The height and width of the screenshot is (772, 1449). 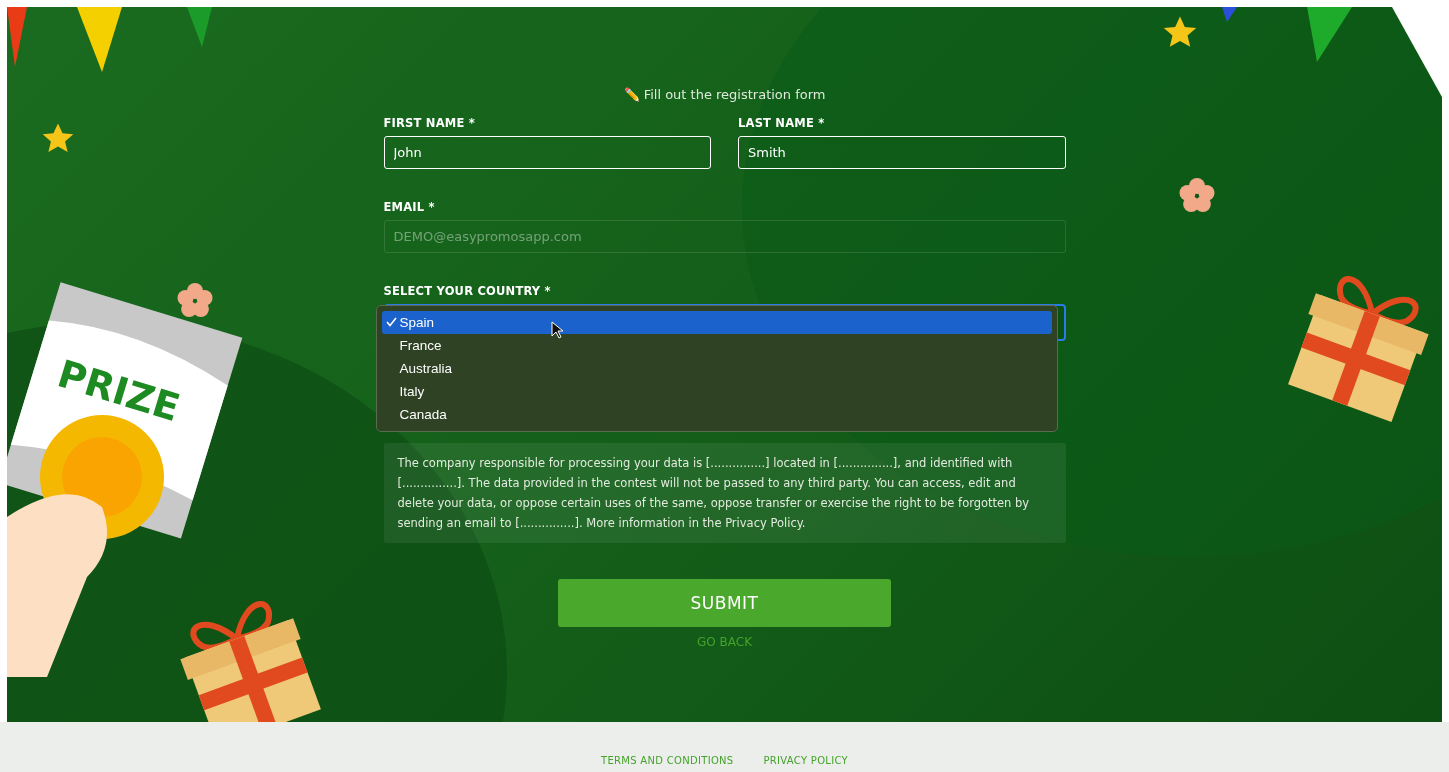 I want to click on field-label: FIRST NAME *, so click(x=429, y=123).